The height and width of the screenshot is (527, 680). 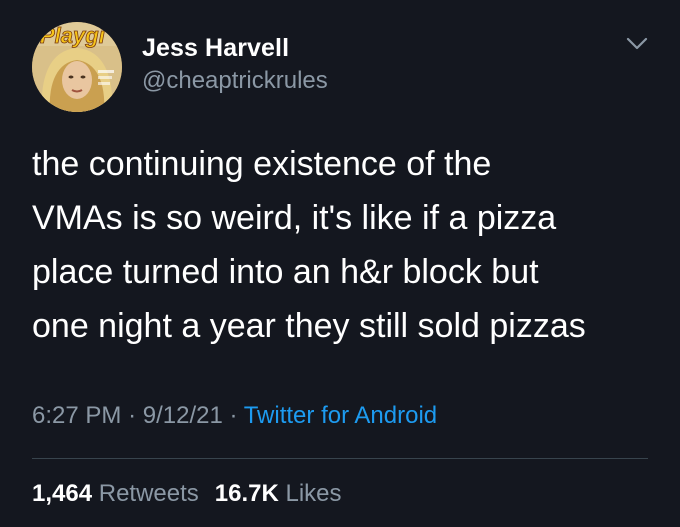 I want to click on author-handle: @cheaptrickrules, so click(x=235, y=81).